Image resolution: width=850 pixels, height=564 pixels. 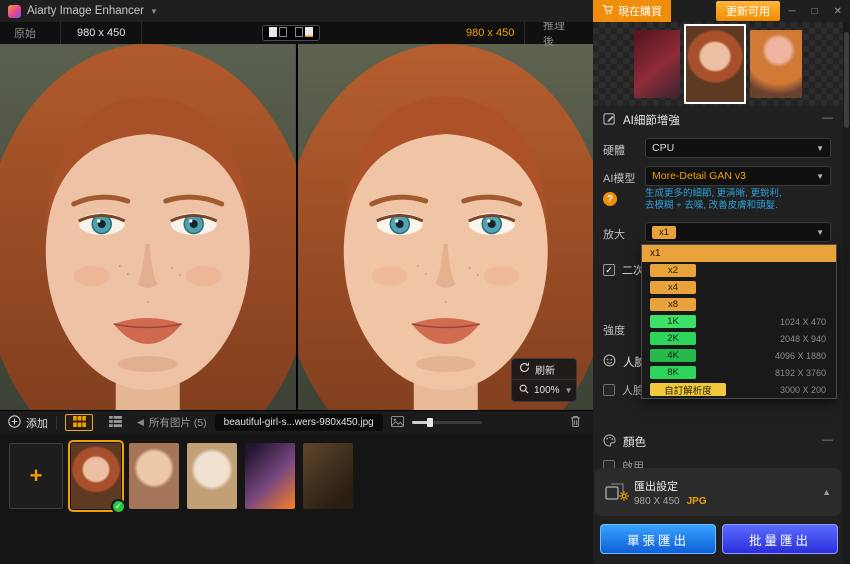 What do you see at coordinates (791, 11) in the screenshot?
I see `minimize-button: ─` at bounding box center [791, 11].